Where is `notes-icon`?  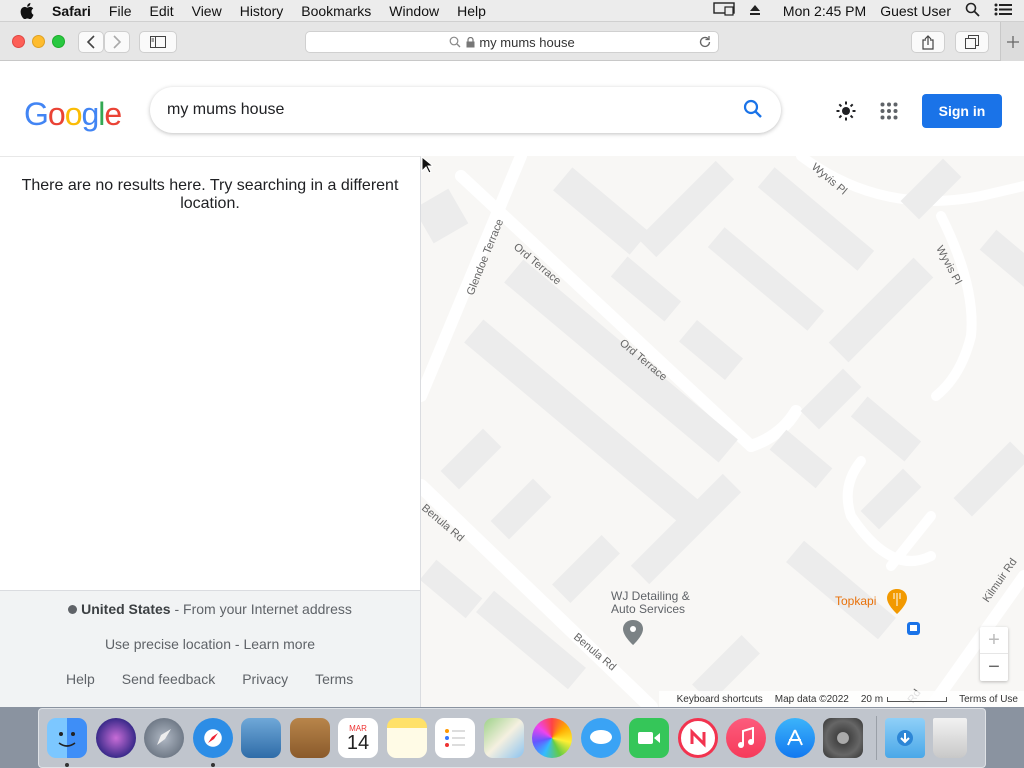
notes-icon is located at coordinates (406, 738).